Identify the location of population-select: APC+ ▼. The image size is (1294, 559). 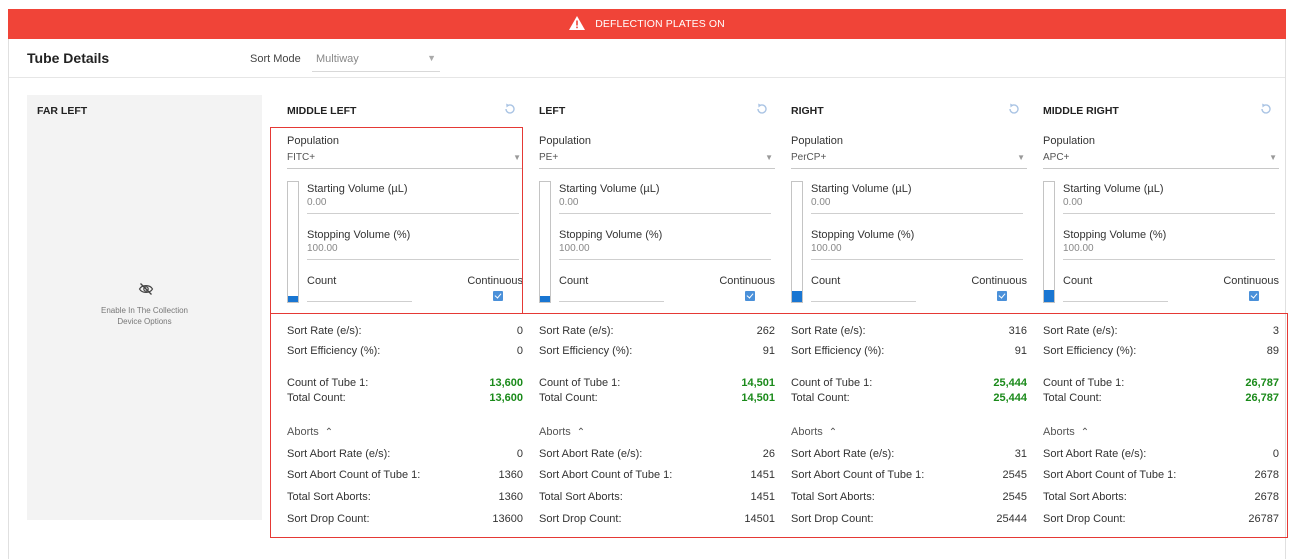
(1161, 159).